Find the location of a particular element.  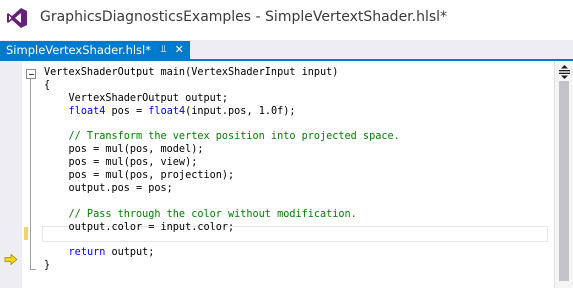

code-token: (input.pos, 1.0f); is located at coordinates (240, 111).